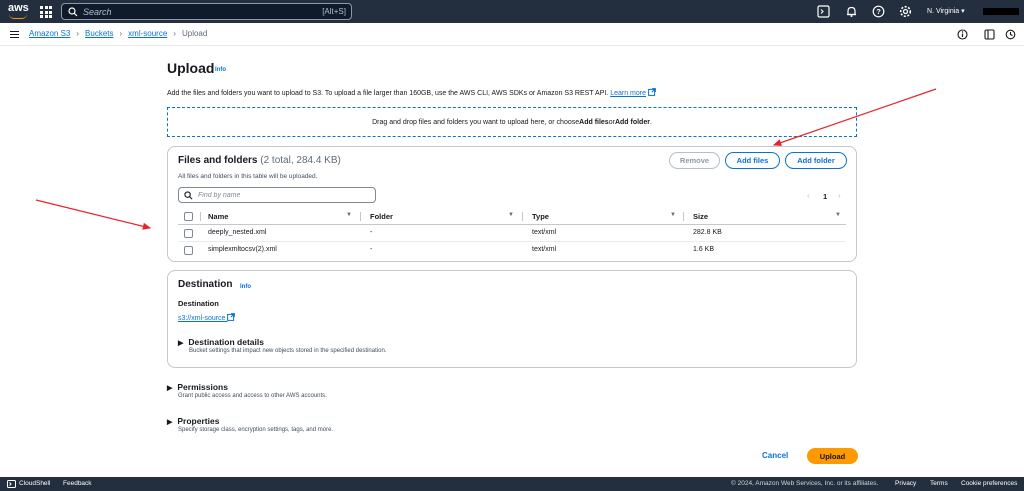  Describe the element at coordinates (946, 11) in the screenshot. I see `region-selector: N. Virginia ▾` at that location.